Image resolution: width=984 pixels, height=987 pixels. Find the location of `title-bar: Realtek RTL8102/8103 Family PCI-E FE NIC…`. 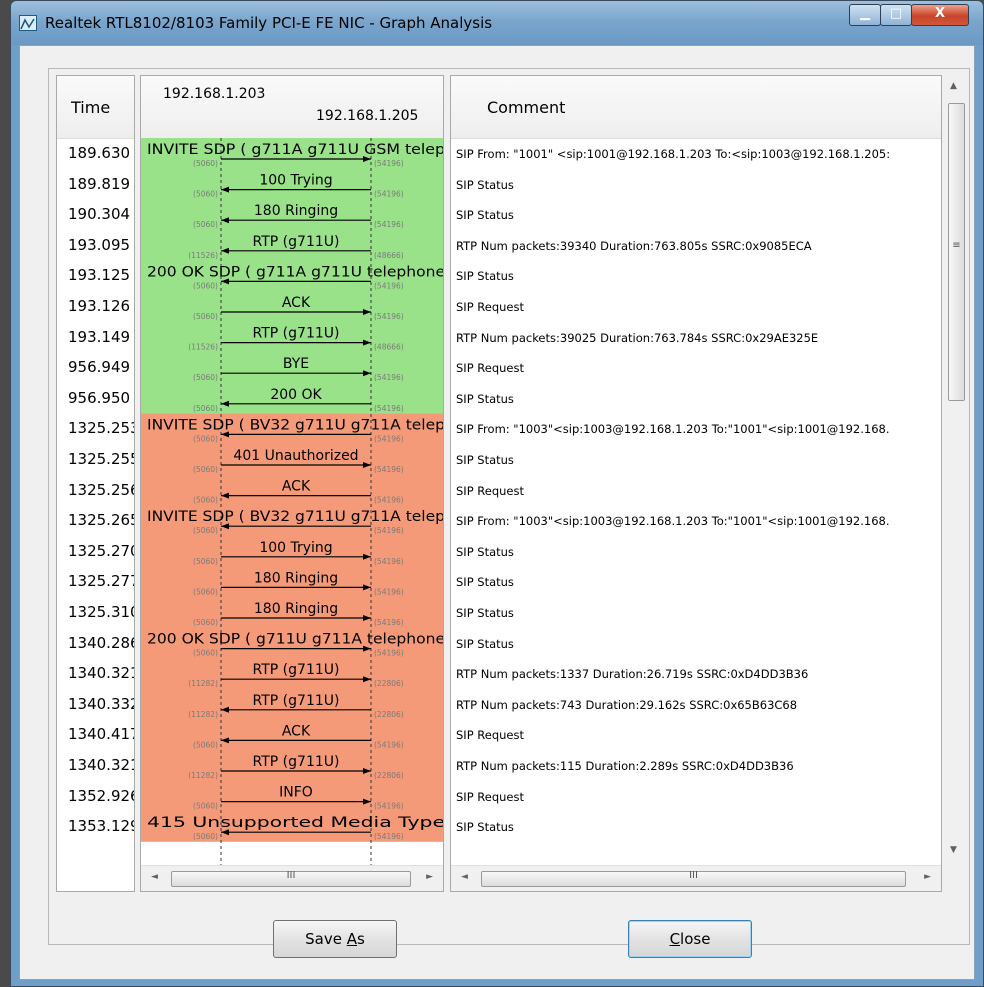

title-bar: Realtek RTL8102/8103 Family PCI-E FE NIC… is located at coordinates (497, 23).